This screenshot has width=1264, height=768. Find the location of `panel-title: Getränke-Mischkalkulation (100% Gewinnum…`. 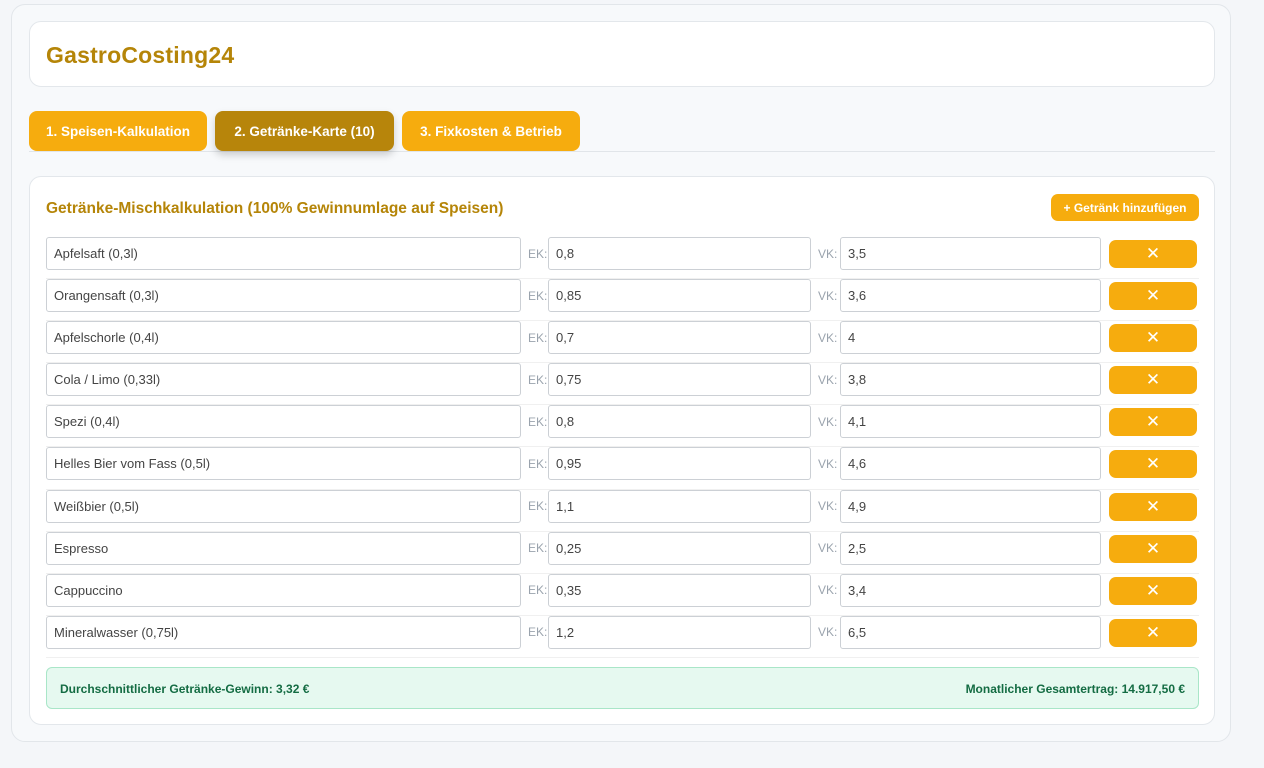

panel-title: Getränke-Mischkalkulation (100% Gewinnum… is located at coordinates (275, 208).